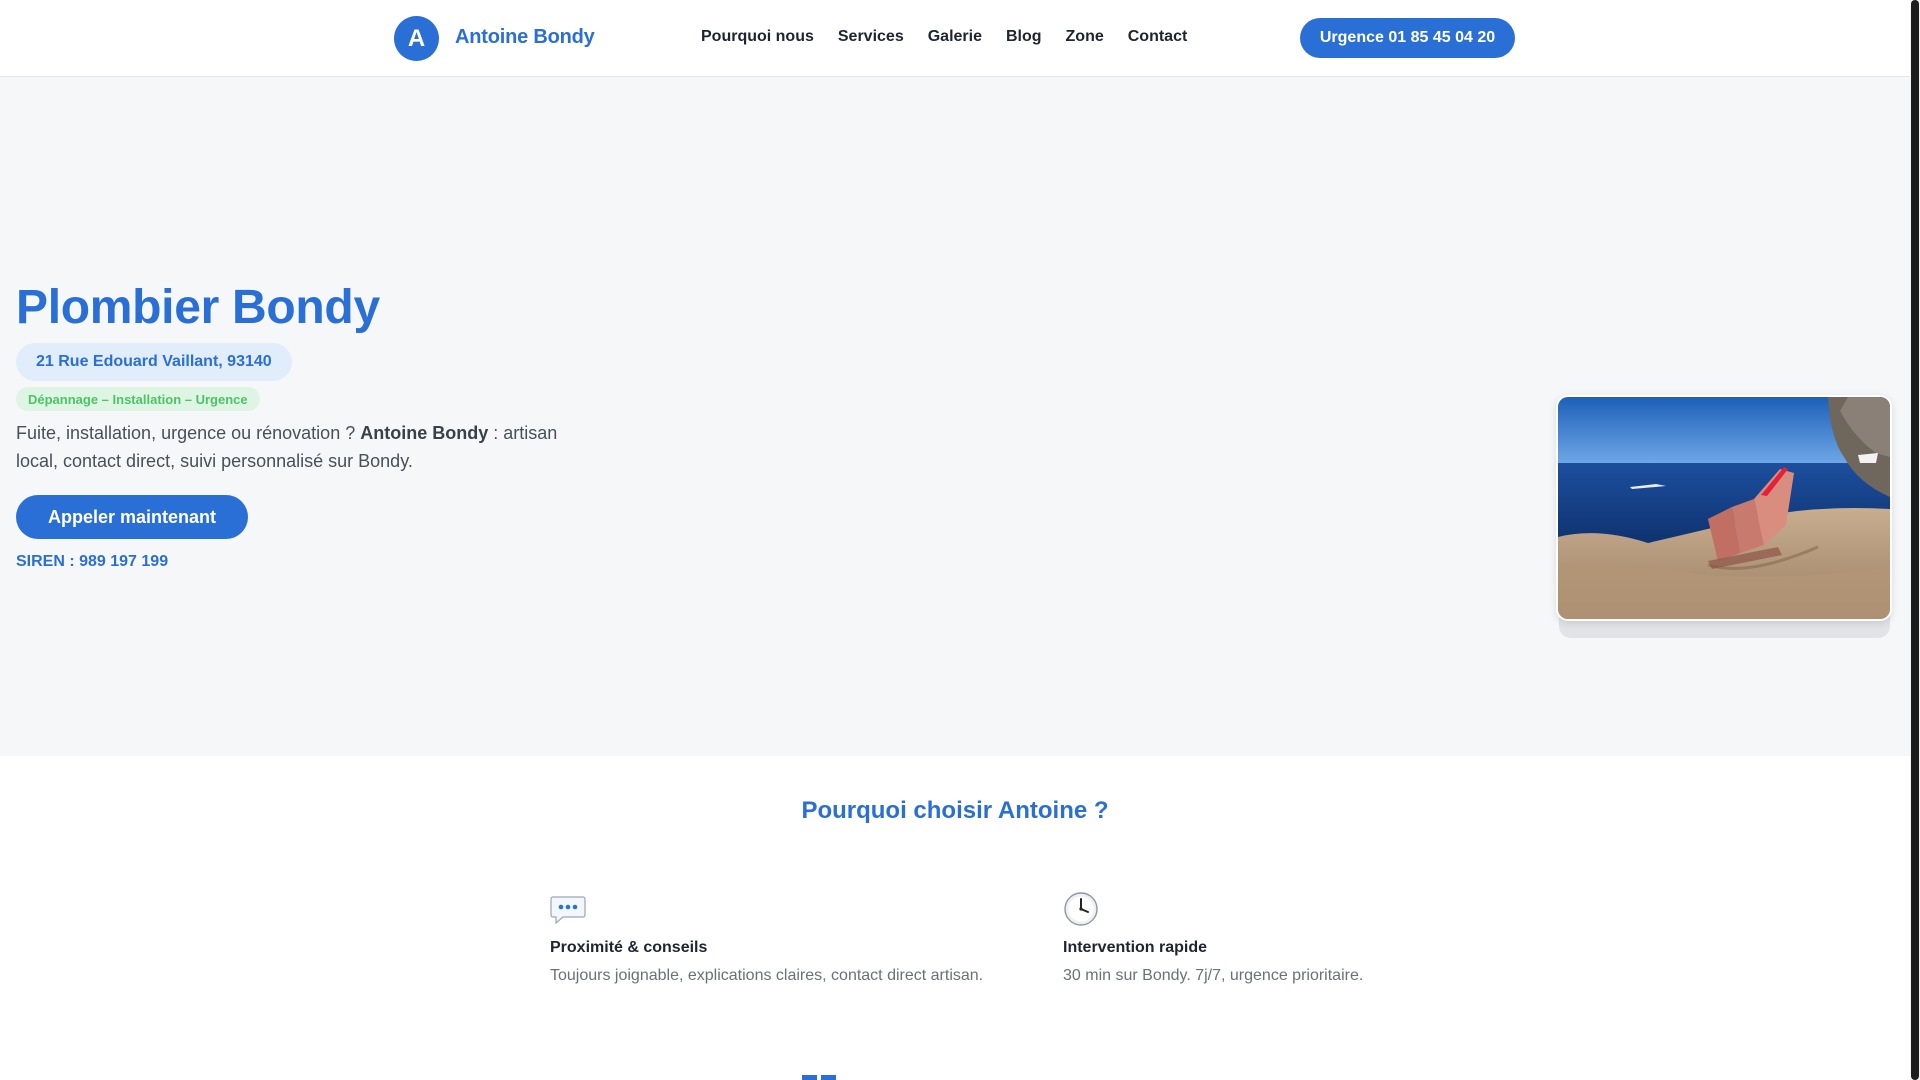  I want to click on next-section-marker, so click(819, 1077).